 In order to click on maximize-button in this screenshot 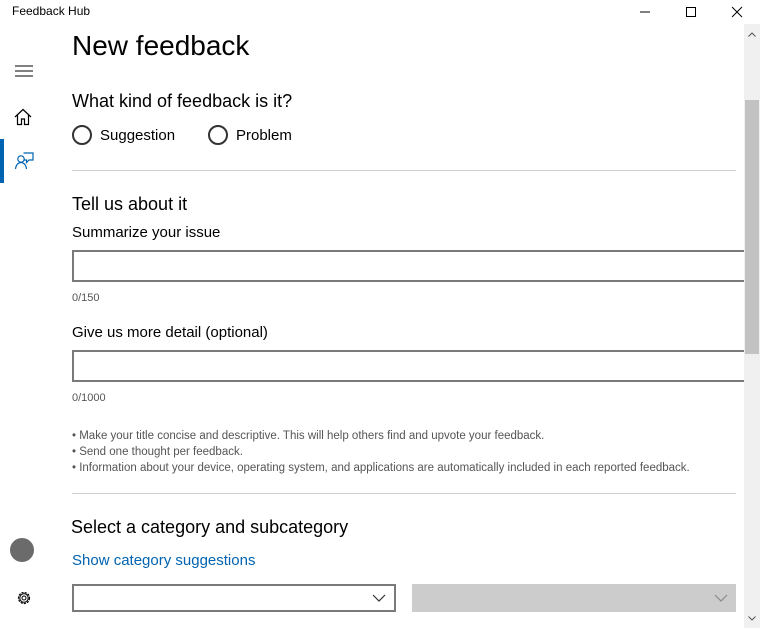, I will do `click(691, 12)`.